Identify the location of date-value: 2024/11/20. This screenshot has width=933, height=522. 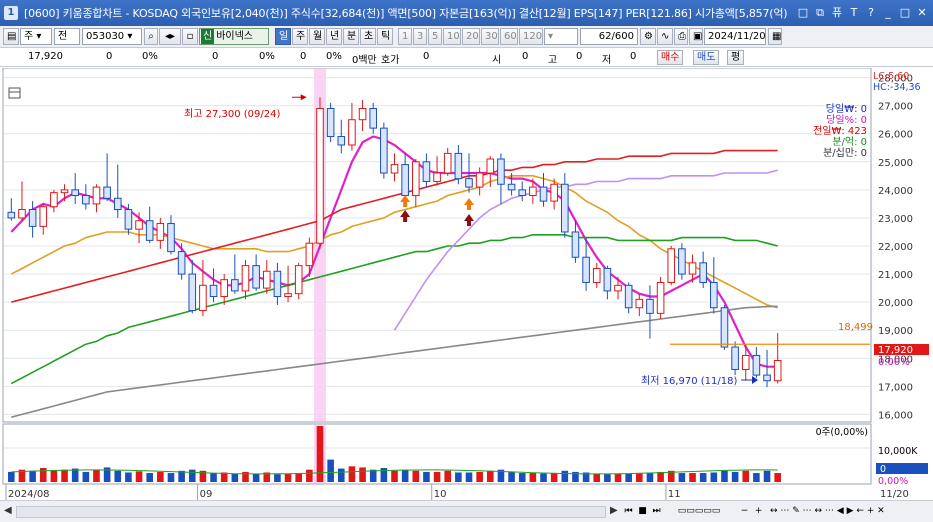
(737, 36).